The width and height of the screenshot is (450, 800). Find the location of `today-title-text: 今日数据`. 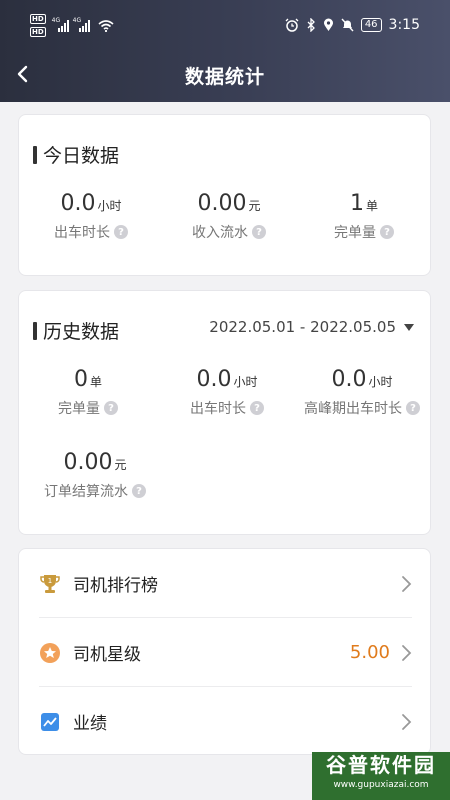

today-title-text: 今日数据 is located at coordinates (81, 156).